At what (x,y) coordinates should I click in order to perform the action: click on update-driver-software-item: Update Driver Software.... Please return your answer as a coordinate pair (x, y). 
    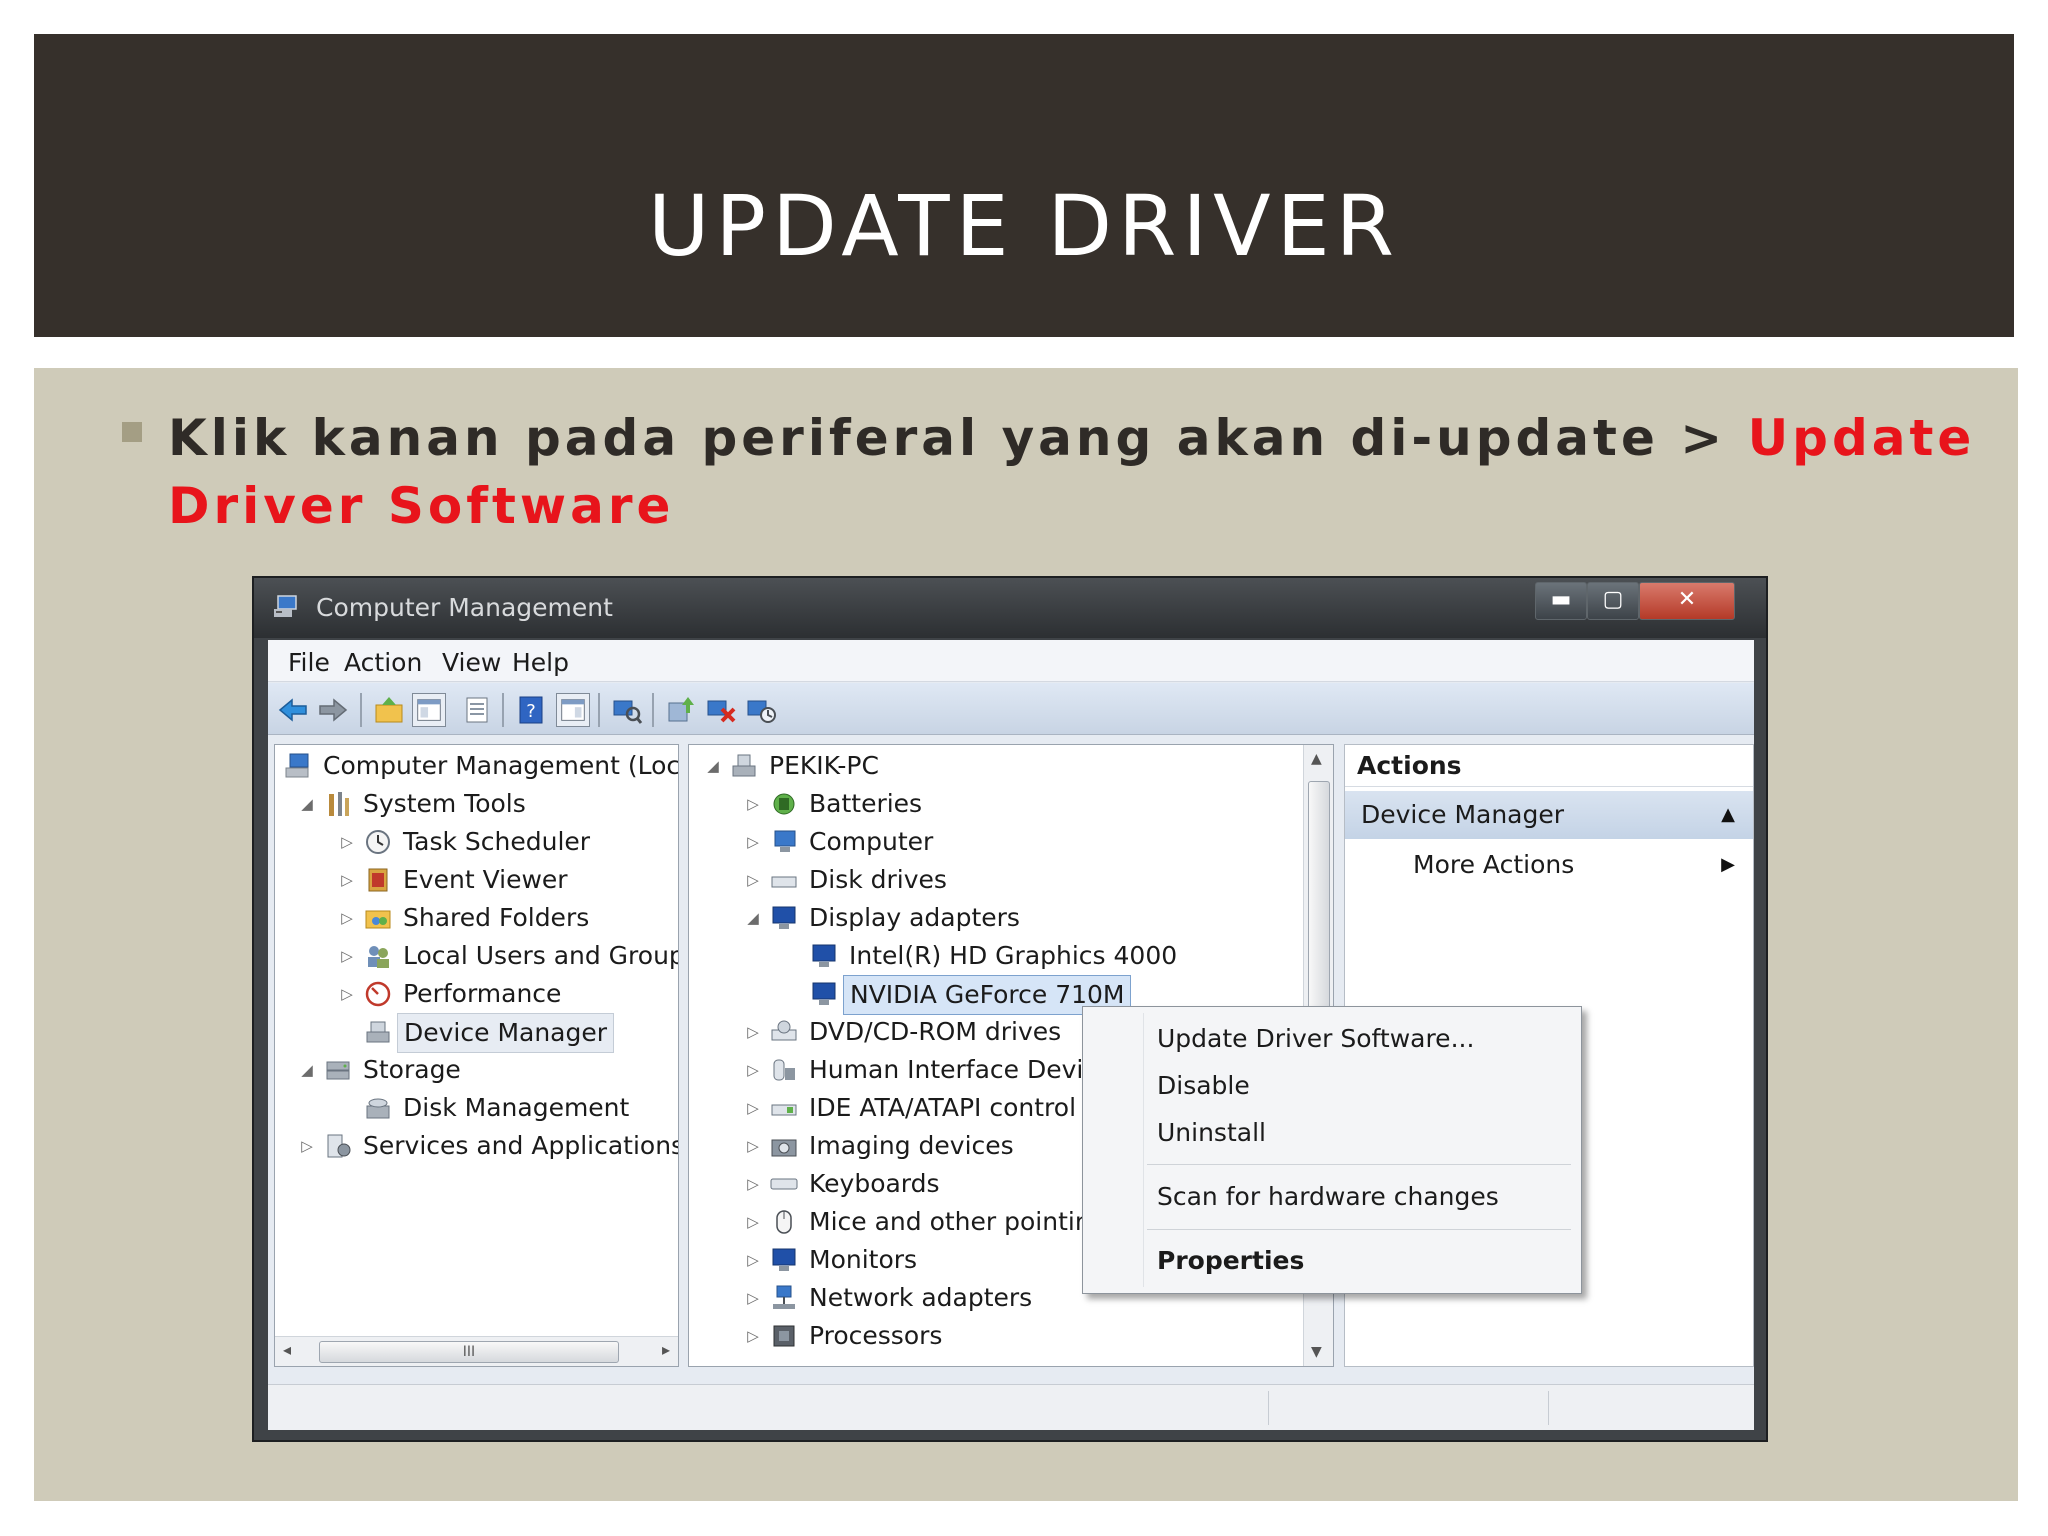
    Looking at the image, I should click on (1315, 1039).